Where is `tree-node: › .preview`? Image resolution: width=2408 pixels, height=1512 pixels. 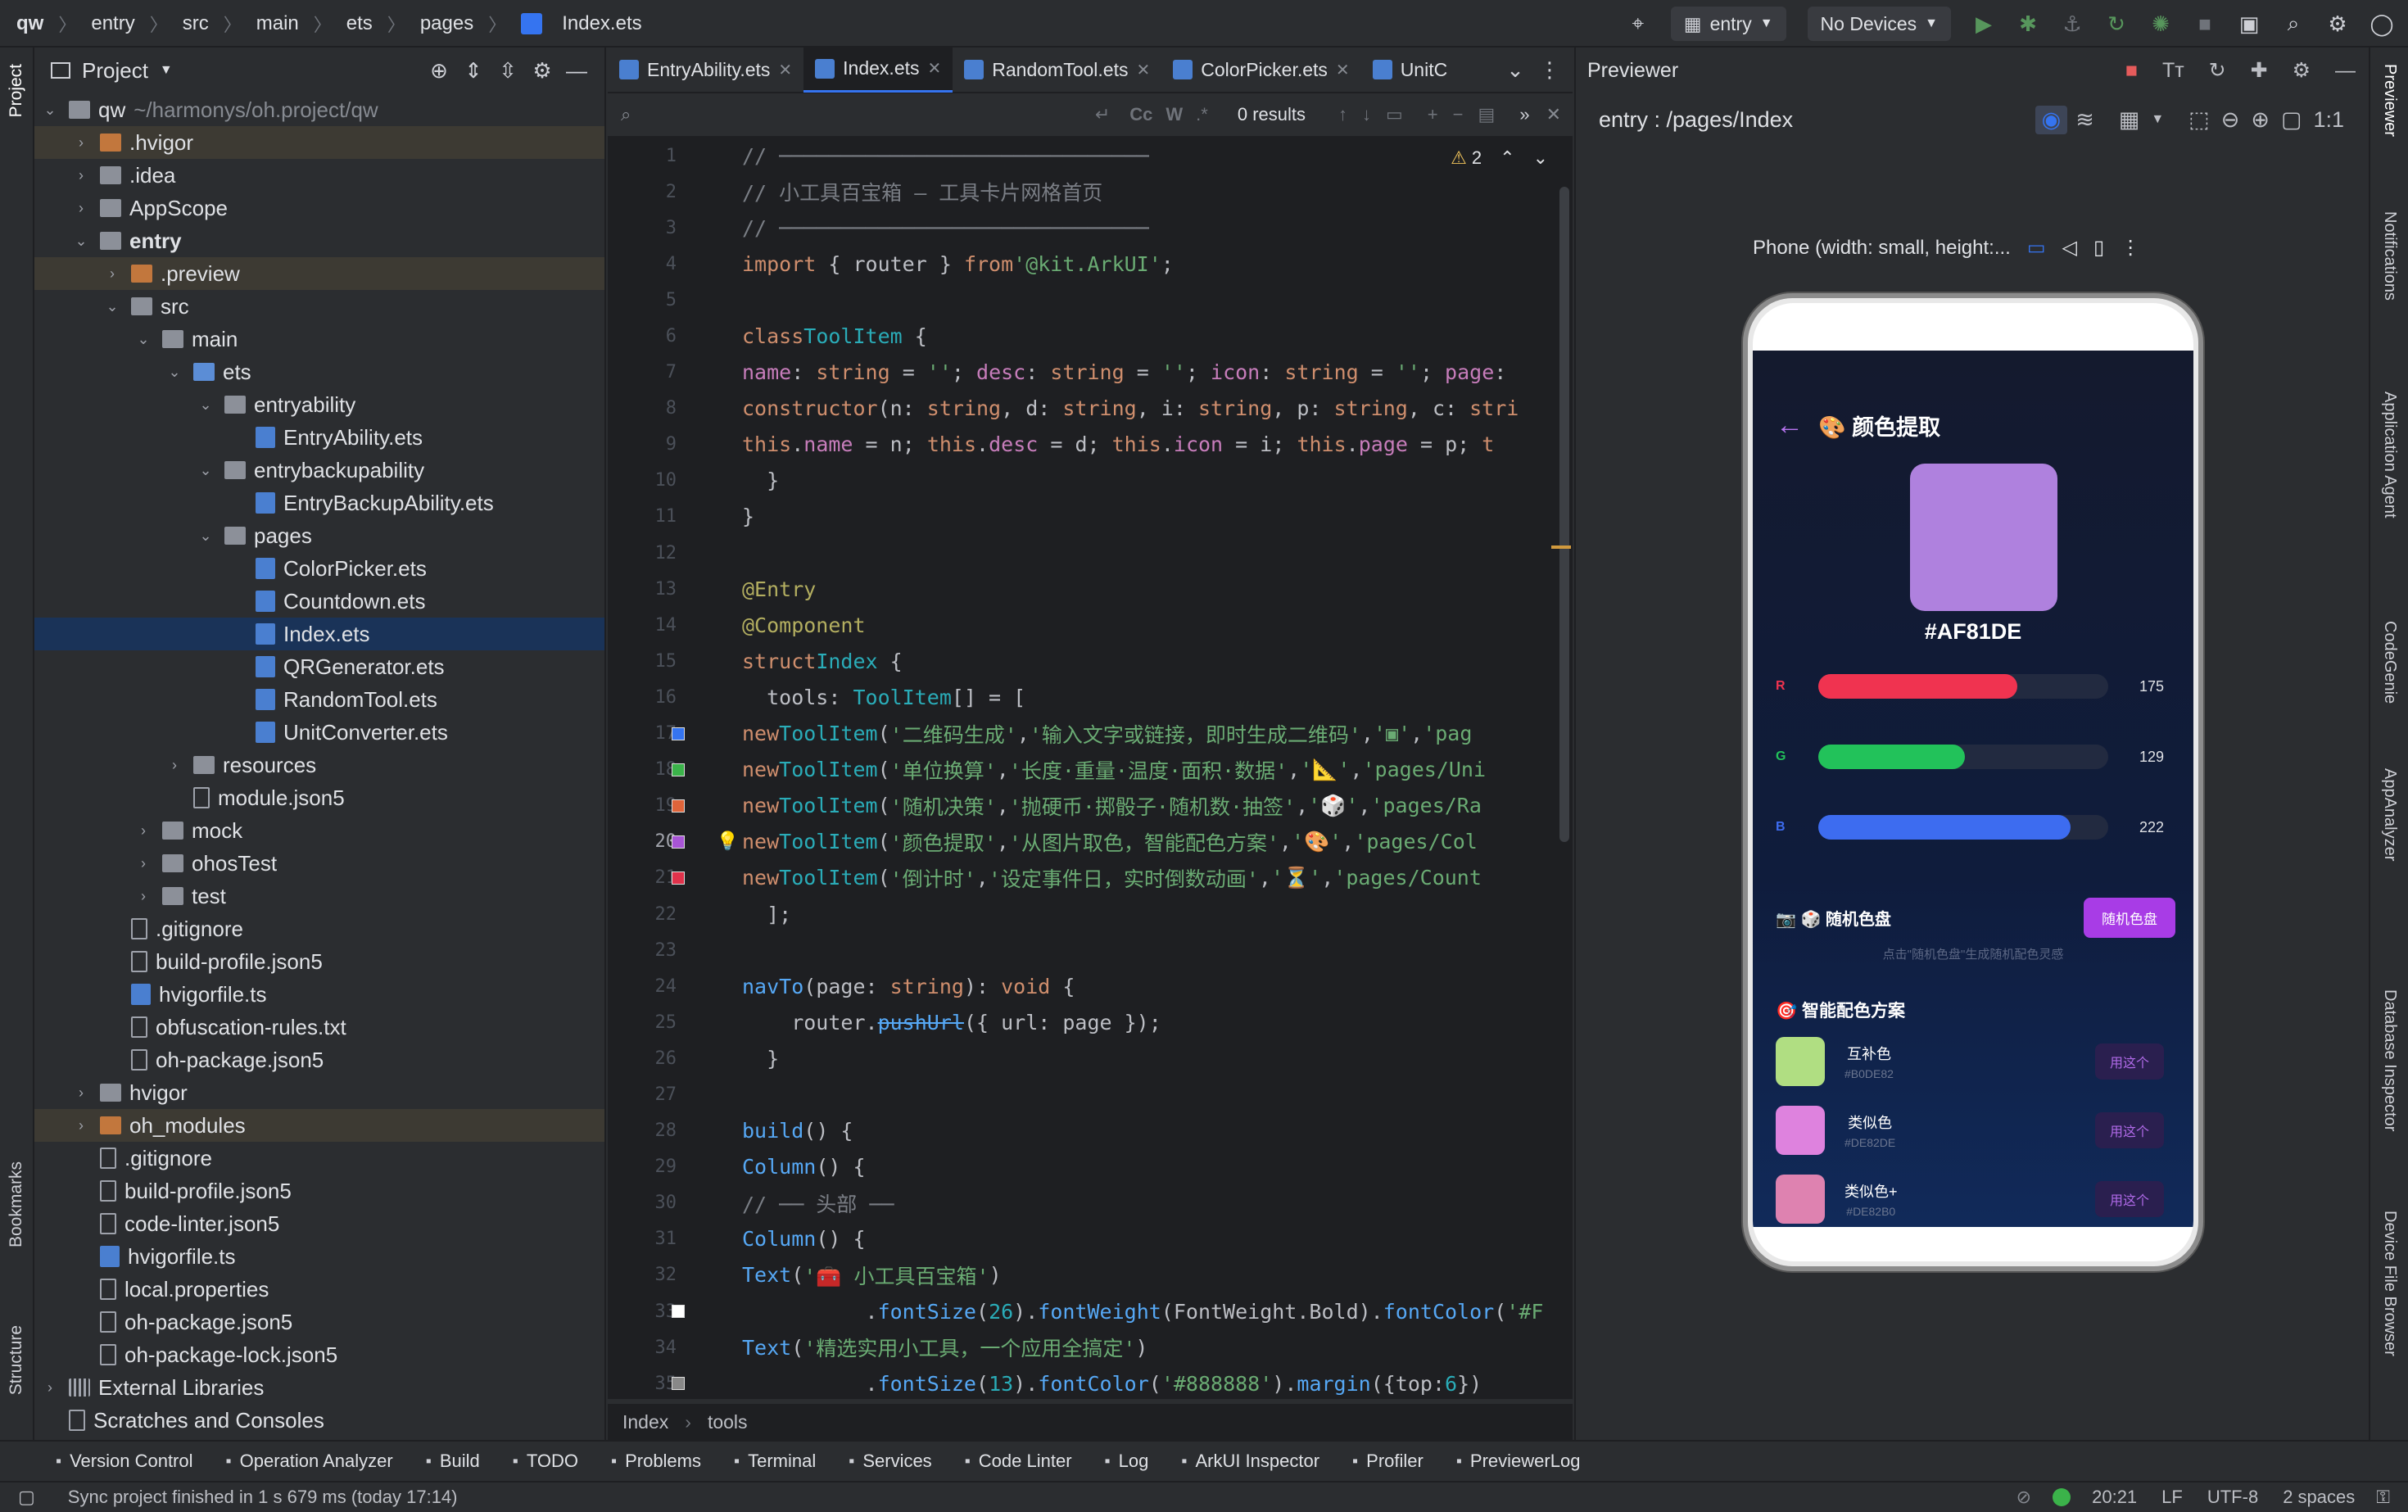 tree-node: › .preview is located at coordinates (319, 274).